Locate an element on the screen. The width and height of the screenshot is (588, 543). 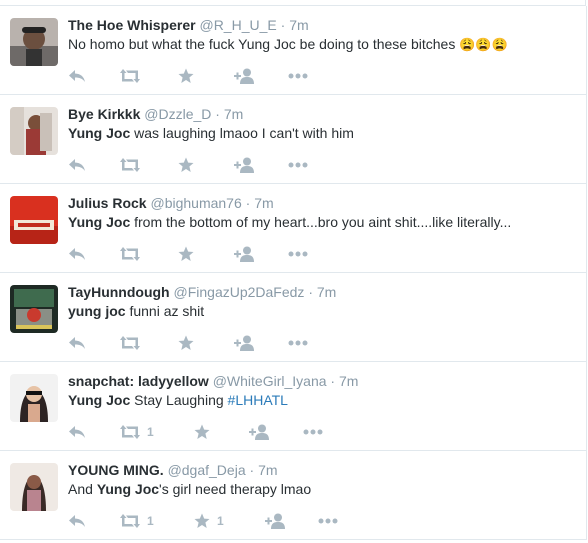
tweet-text-plain: 's girl need therapy lmao is located at coordinates (235, 489).